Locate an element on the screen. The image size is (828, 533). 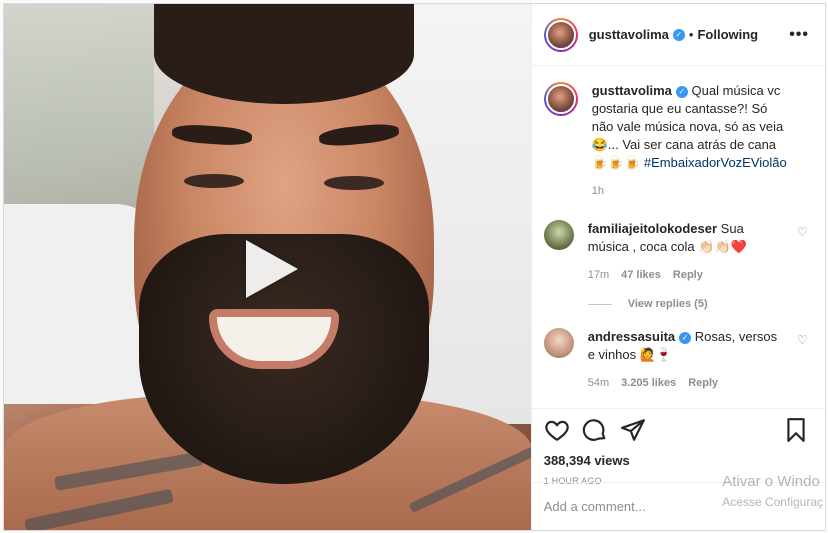
heart-icon is located at coordinates (557, 430).